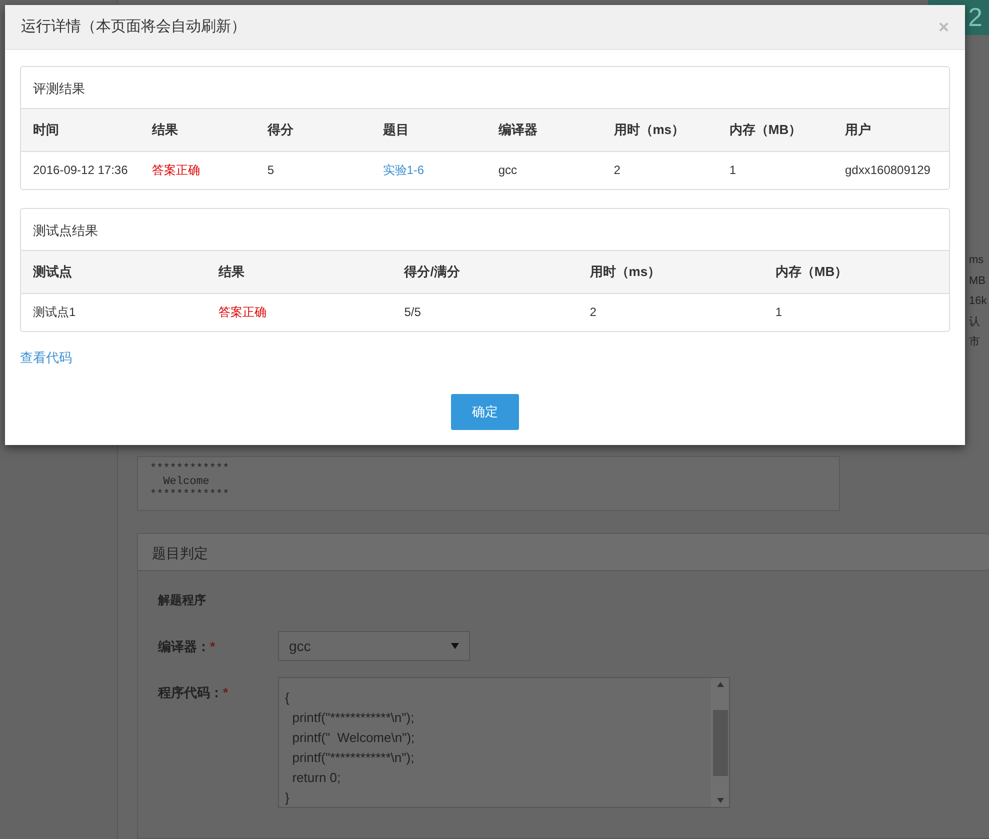 This screenshot has width=989, height=839. I want to click on problem-link: 实验1-6, so click(403, 170).